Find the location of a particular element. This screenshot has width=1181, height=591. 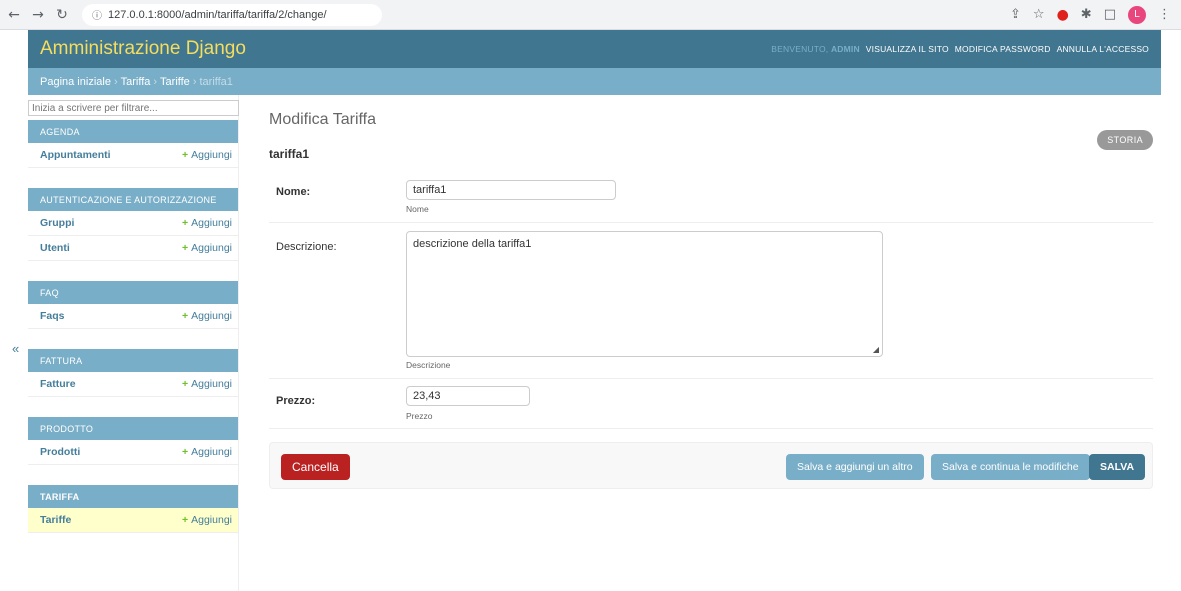

reload-icon: ↻ is located at coordinates (62, 15).